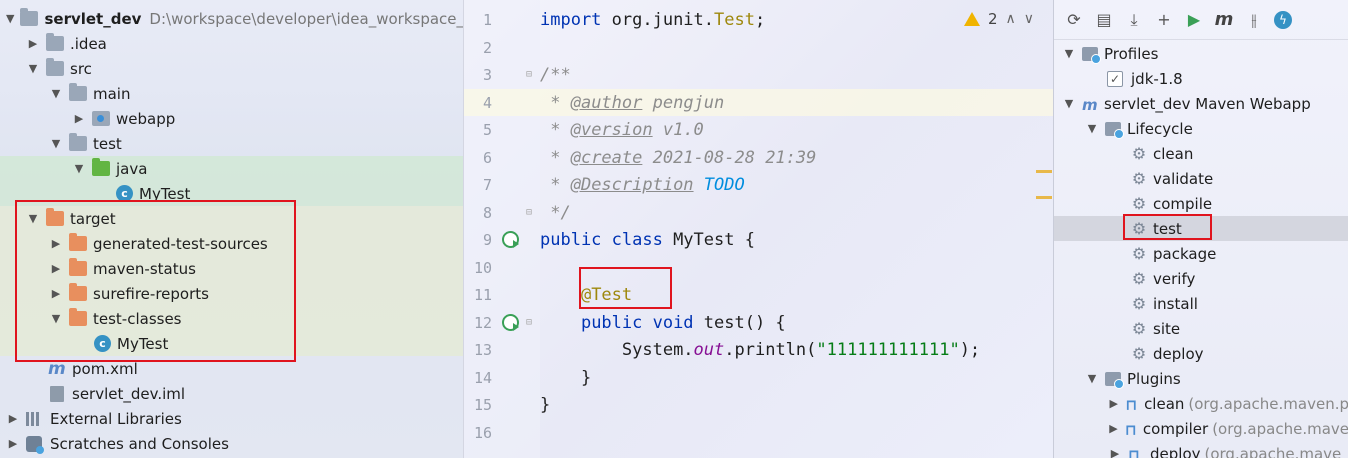 This screenshot has height=458, width=1348. What do you see at coordinates (487, 157) in the screenshot?
I see `line-number: 6` at bounding box center [487, 157].